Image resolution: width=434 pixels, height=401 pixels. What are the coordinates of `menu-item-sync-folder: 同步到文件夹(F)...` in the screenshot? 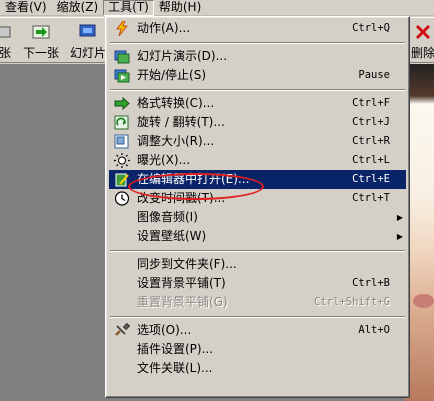 It's located at (257, 264).